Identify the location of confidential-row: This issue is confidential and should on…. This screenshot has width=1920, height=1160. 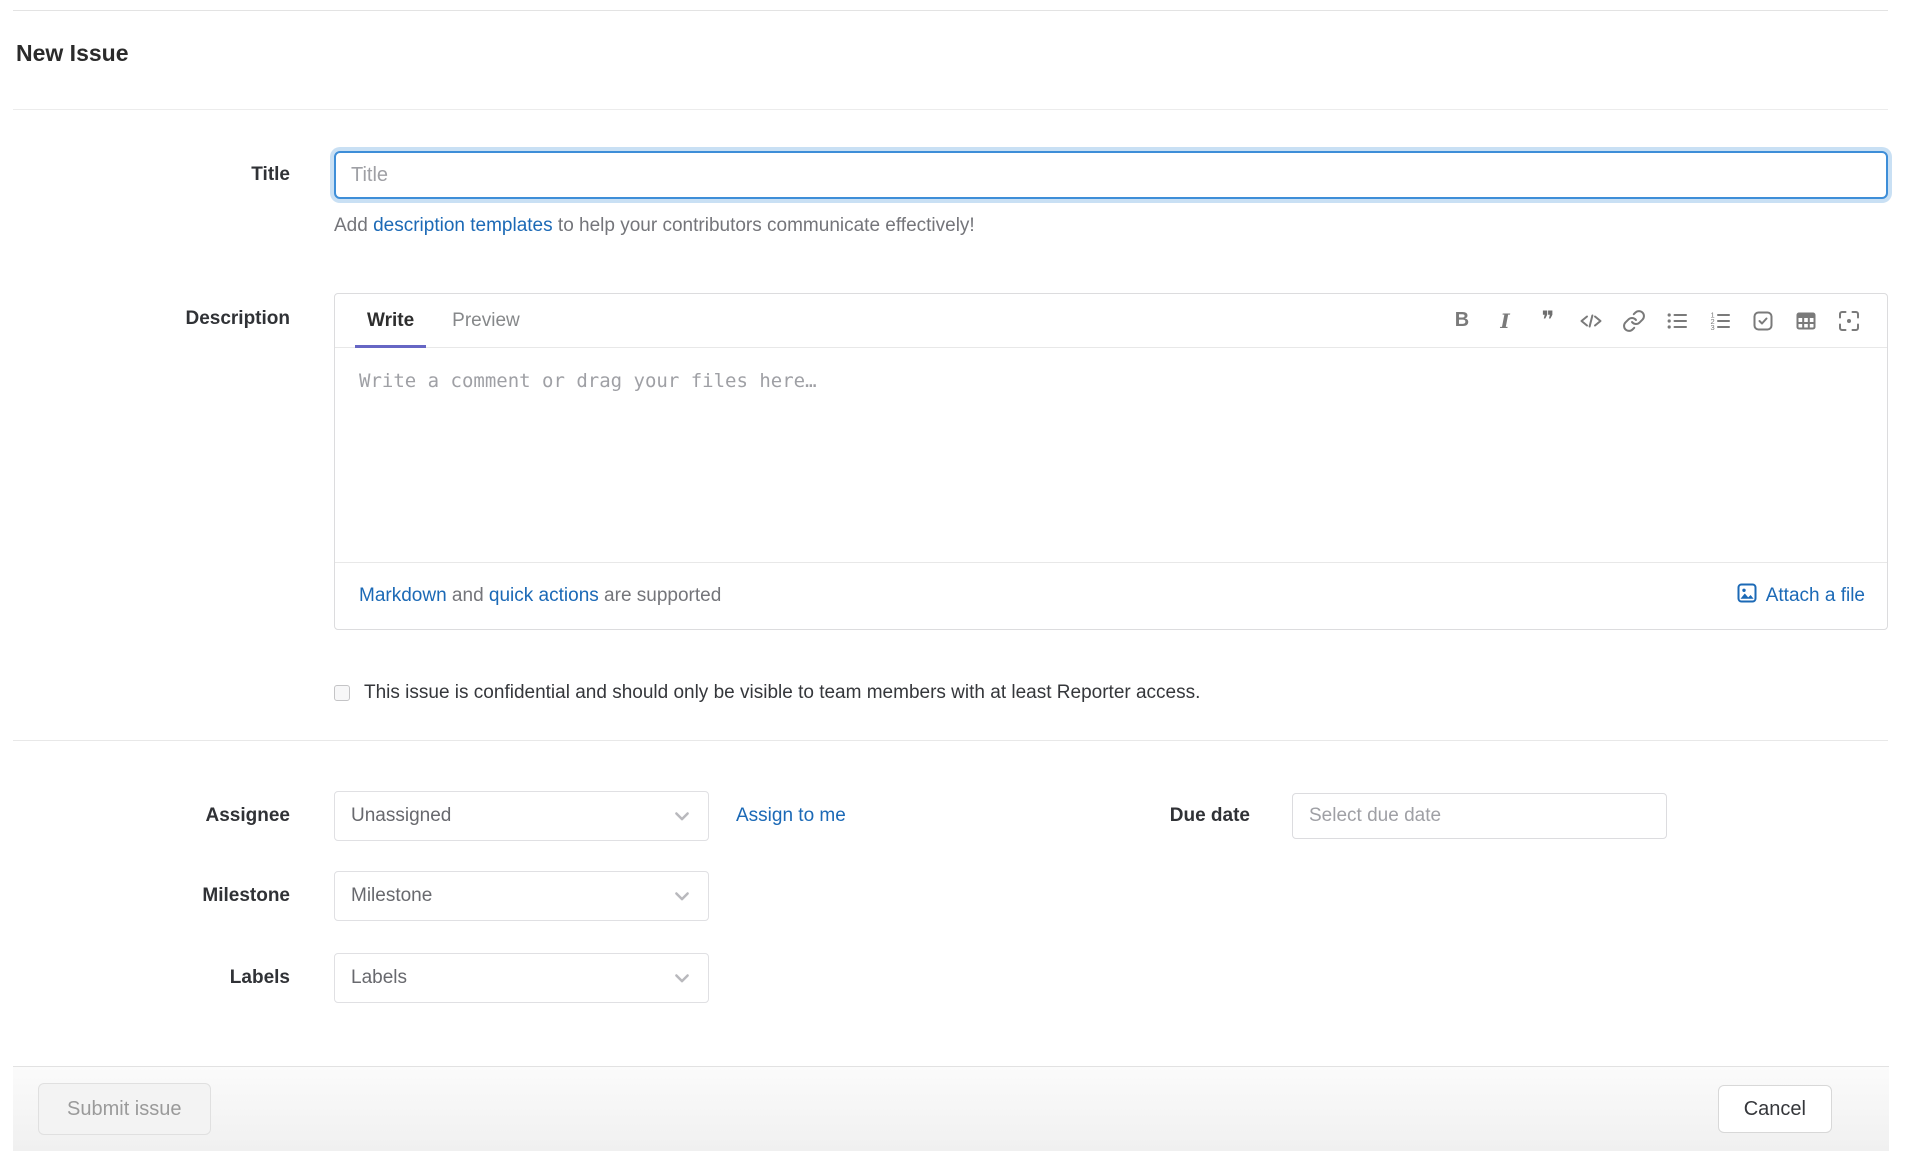
(1111, 693).